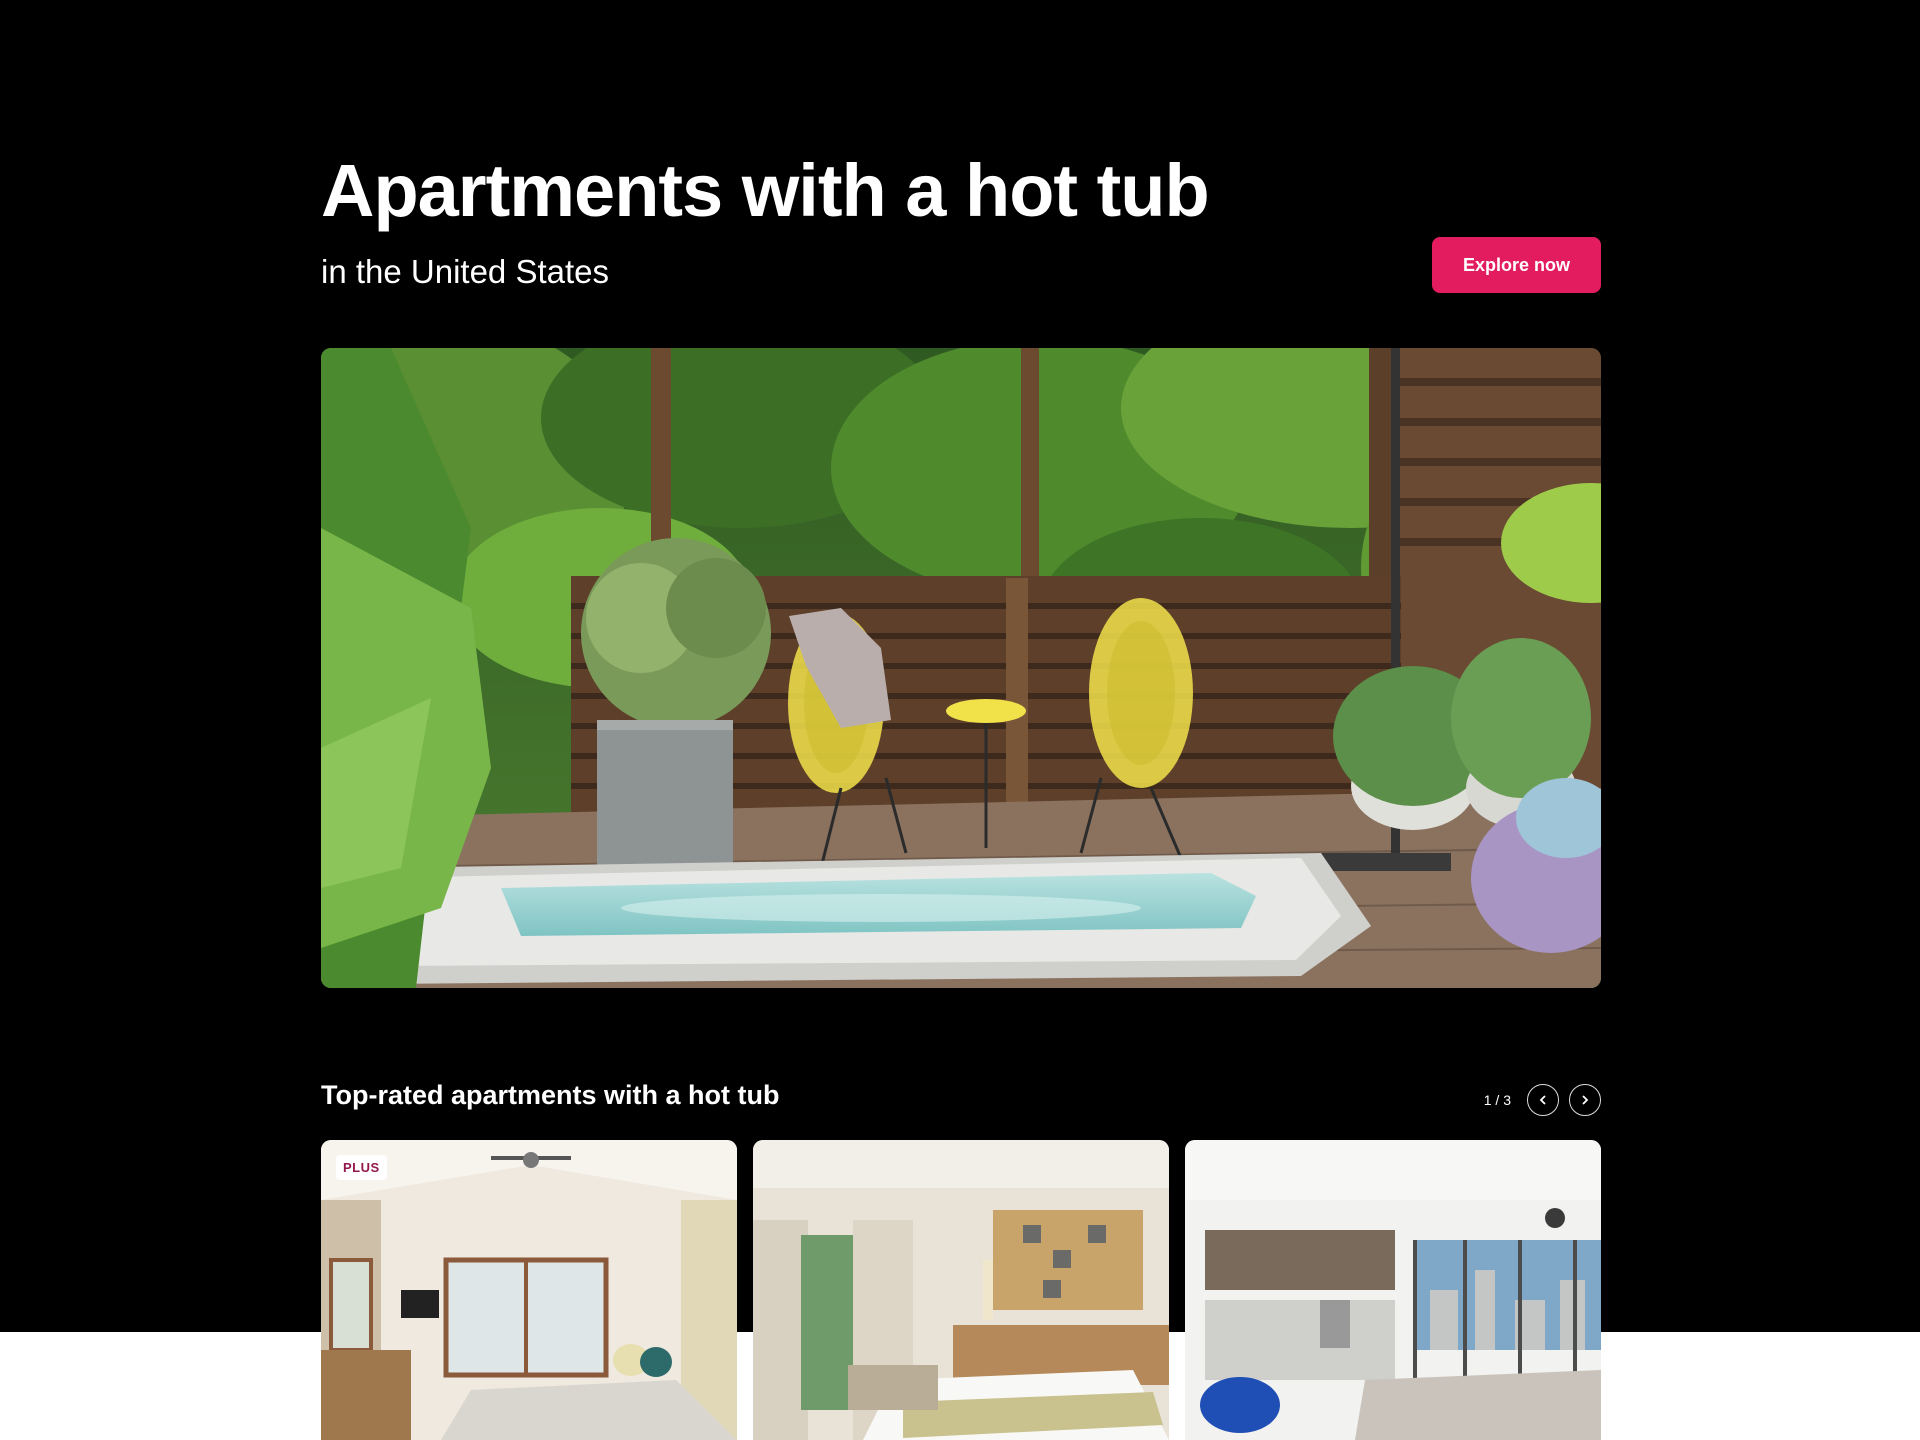 Image resolution: width=1920 pixels, height=1440 pixels. Describe the element at coordinates (1497, 1100) in the screenshot. I see `page-indicator: 1 / 3` at that location.